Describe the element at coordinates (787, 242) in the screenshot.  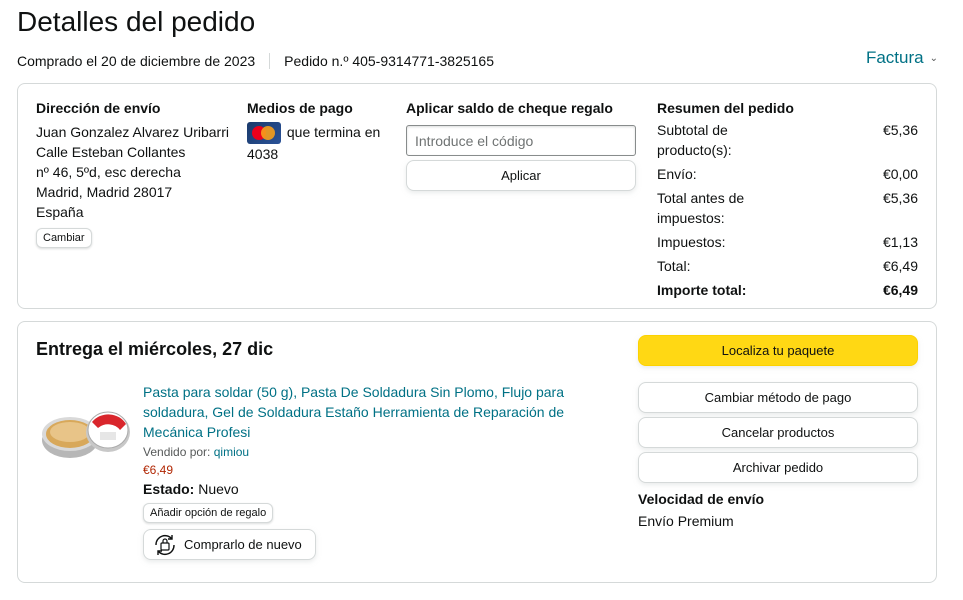
I see `summary-row: Impuestos: €1,13` at that location.